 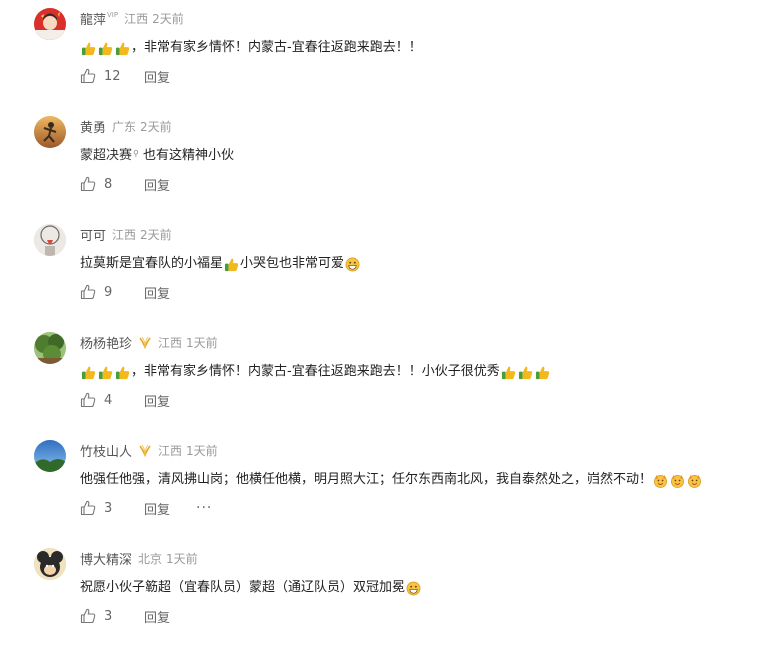 I want to click on username: 竹枝山人, so click(x=106, y=450).